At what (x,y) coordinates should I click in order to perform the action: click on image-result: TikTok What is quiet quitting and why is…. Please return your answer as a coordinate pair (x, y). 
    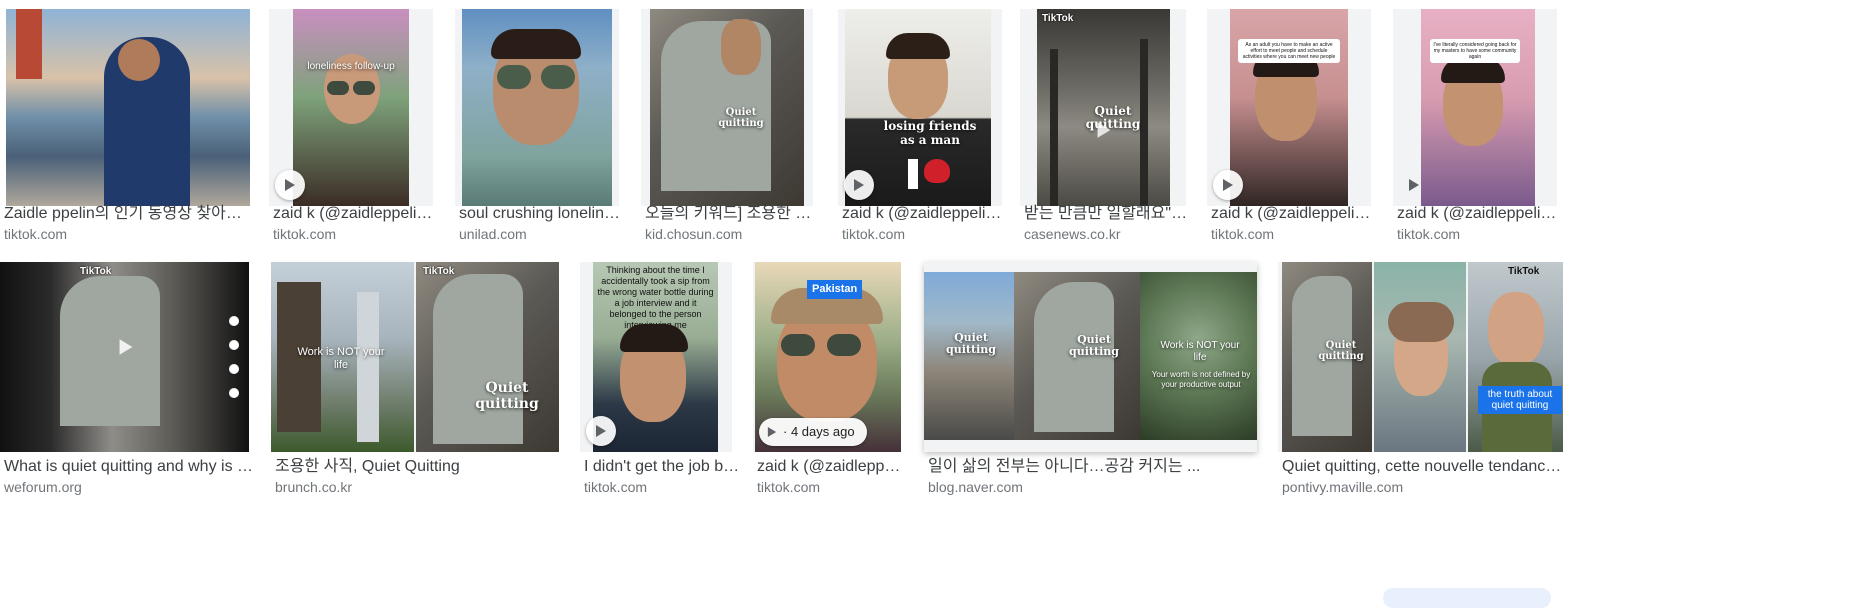
    Looking at the image, I should click on (130, 382).